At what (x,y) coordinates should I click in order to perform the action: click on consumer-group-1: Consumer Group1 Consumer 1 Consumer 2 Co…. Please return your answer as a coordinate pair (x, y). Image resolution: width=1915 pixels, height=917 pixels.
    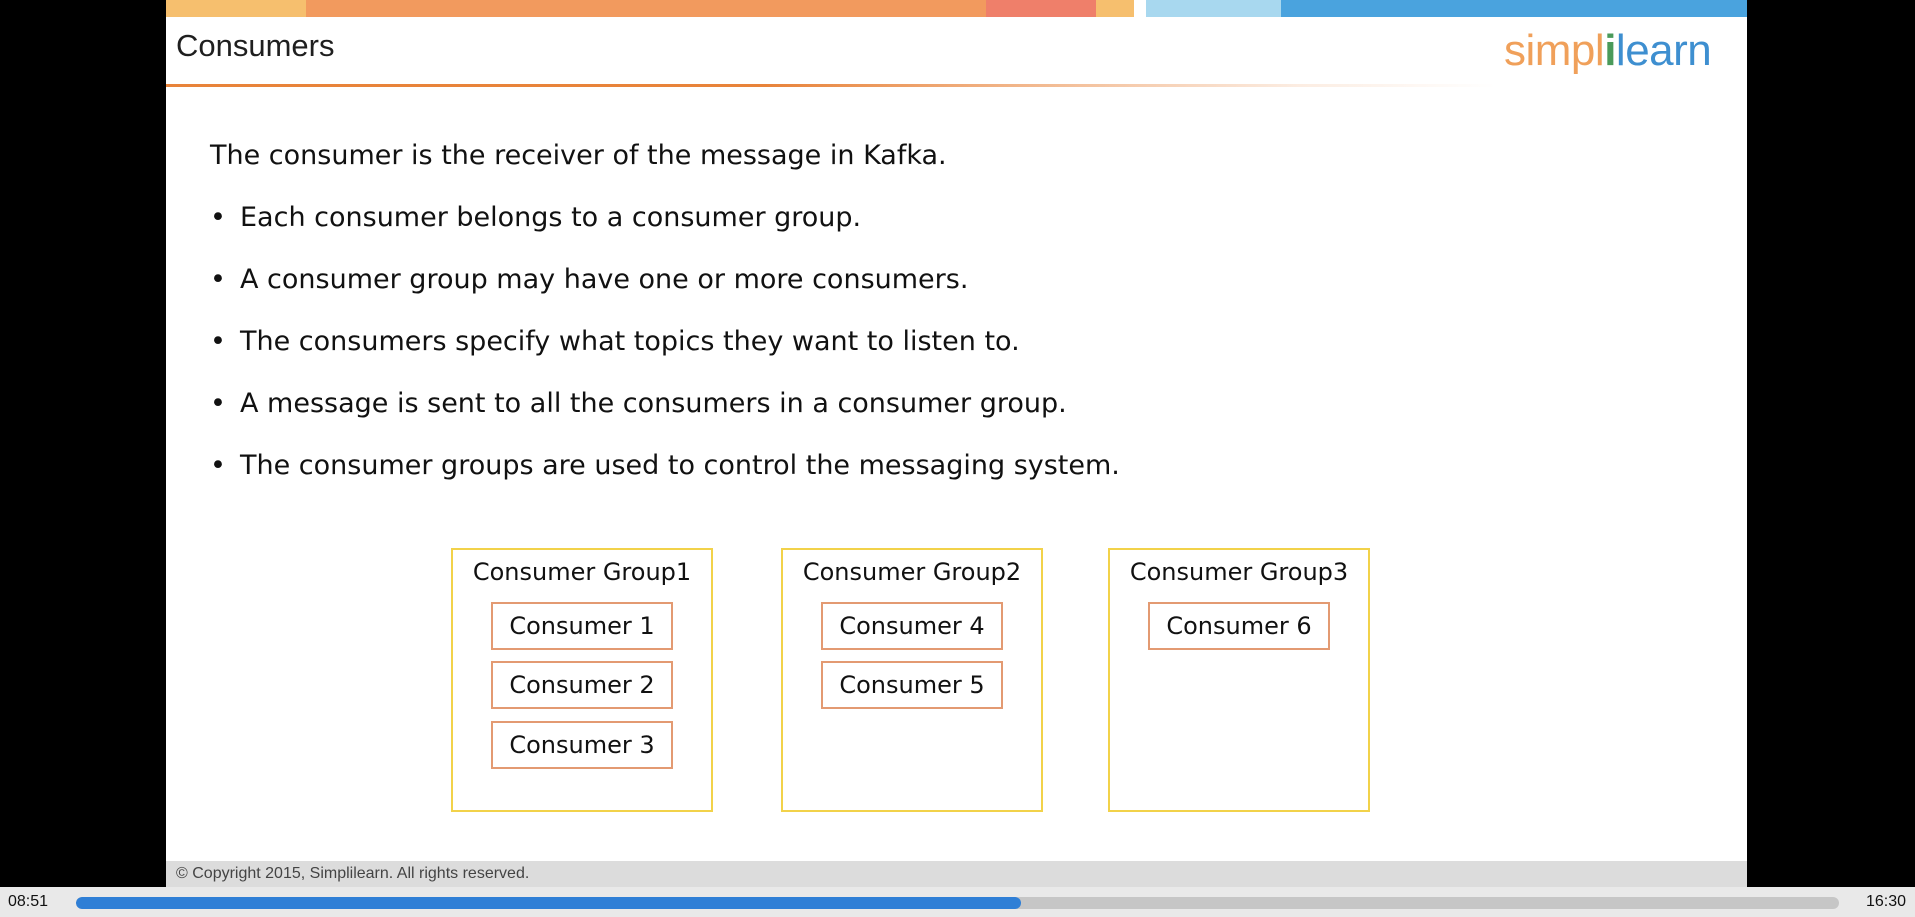
    Looking at the image, I should click on (582, 680).